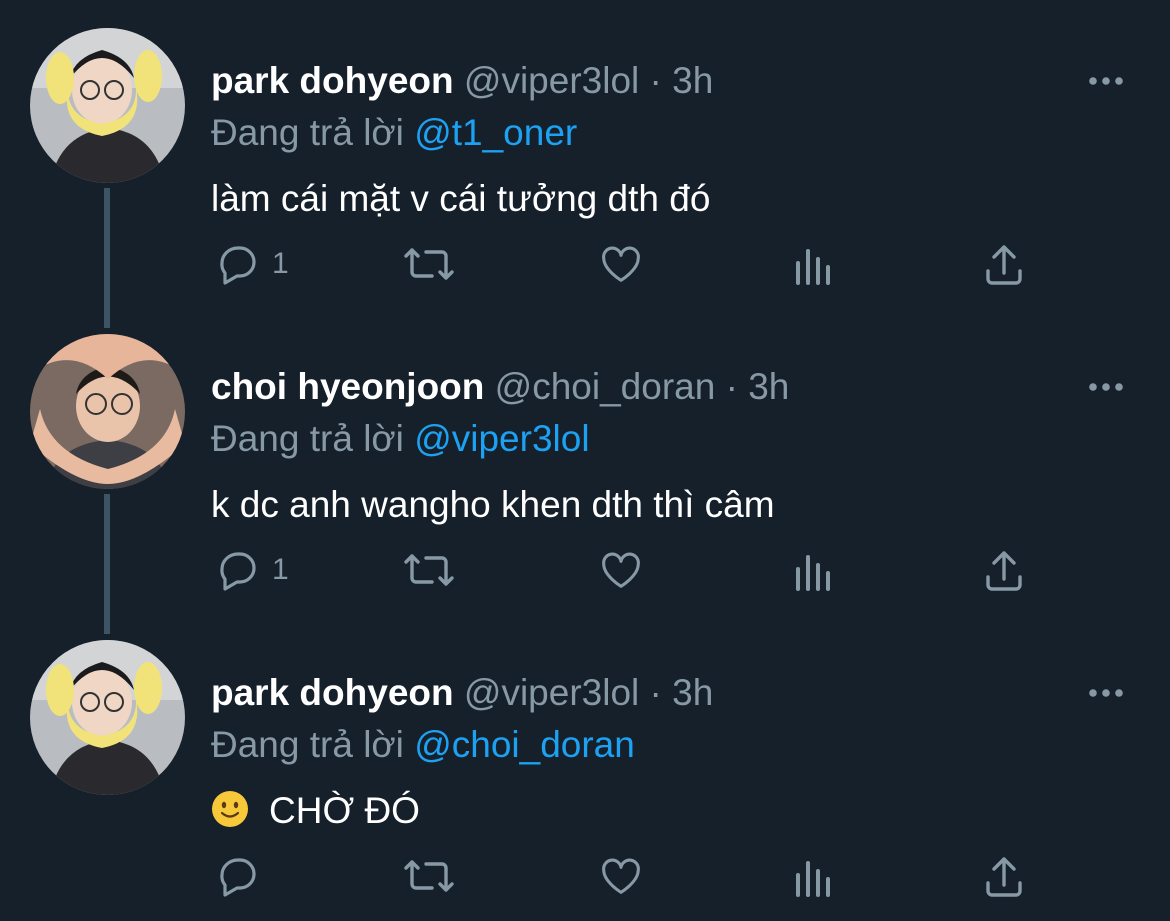 This screenshot has height=921, width=1170. I want to click on tweet-header: choi hyeonjoon @choi_doran · 3h, so click(500, 387).